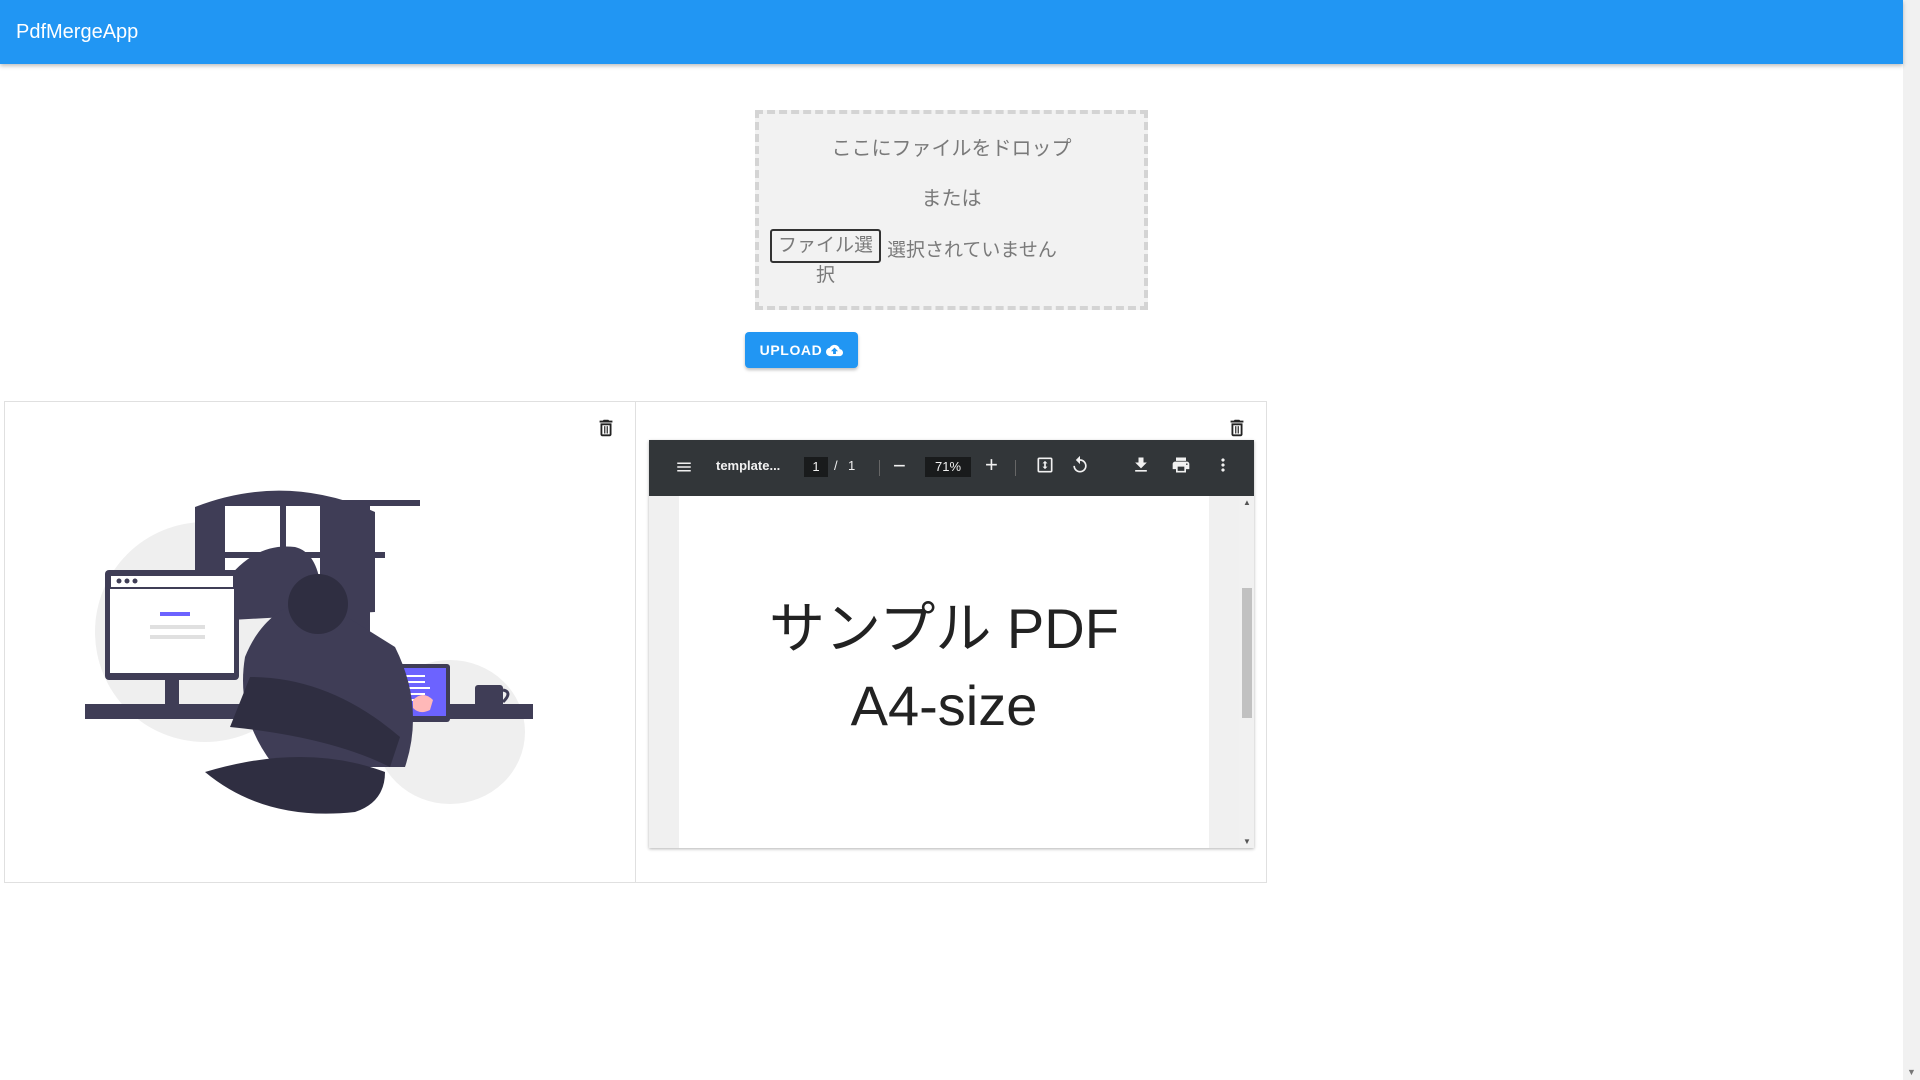  I want to click on page-total: 1, so click(852, 465).